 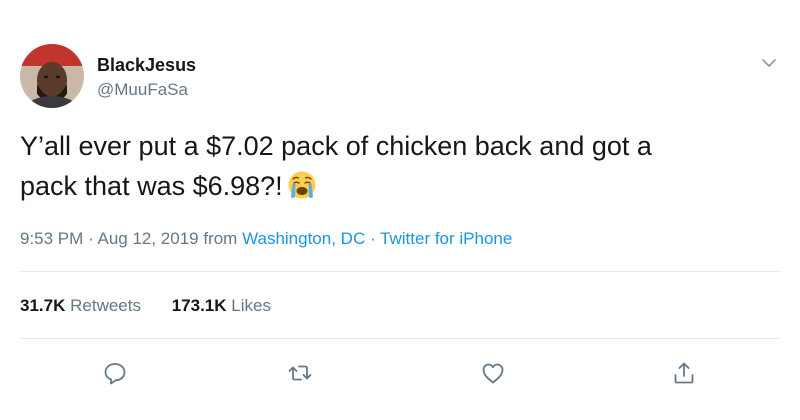 I want to click on like-button, so click(x=493, y=373).